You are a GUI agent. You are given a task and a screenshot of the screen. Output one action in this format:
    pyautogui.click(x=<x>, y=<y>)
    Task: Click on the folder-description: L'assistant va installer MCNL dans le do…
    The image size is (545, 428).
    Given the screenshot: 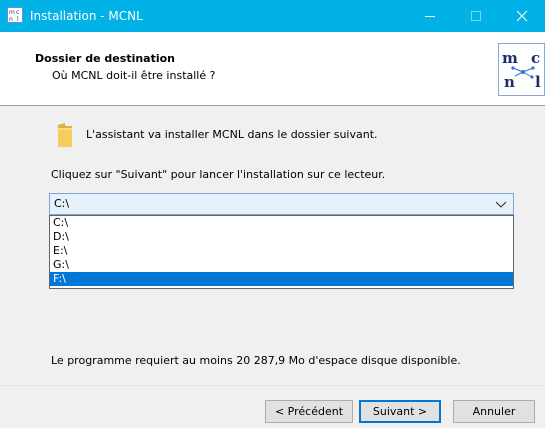 What is the action you would take?
    pyautogui.click(x=232, y=134)
    